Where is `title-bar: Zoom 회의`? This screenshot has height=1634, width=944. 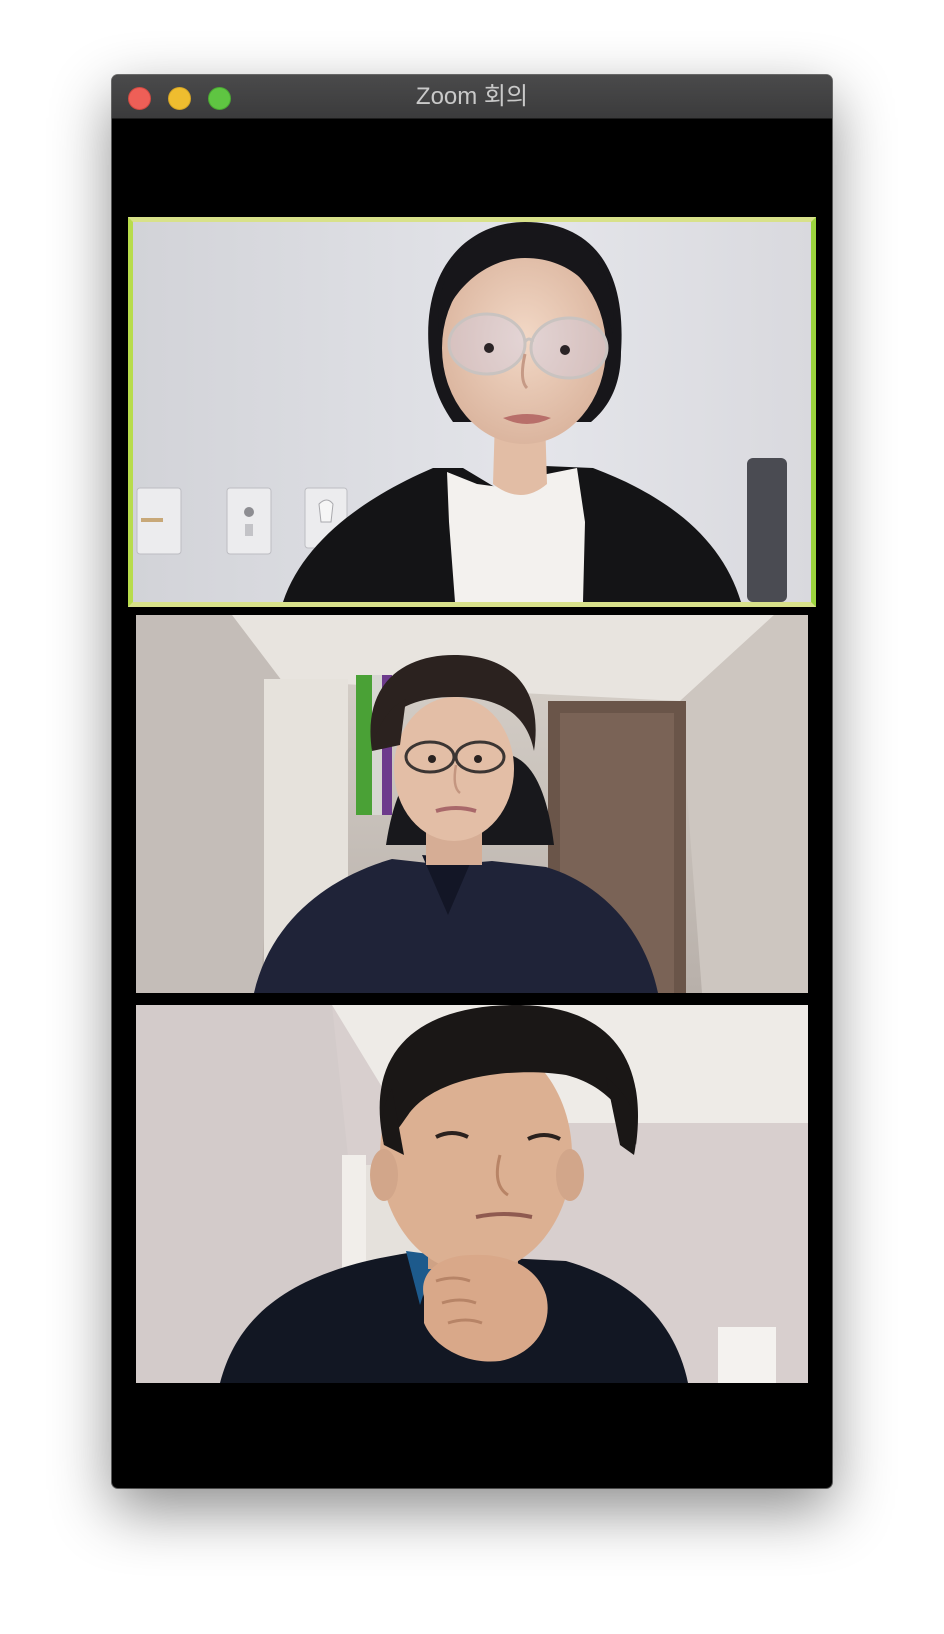 title-bar: Zoom 회의 is located at coordinates (472, 97).